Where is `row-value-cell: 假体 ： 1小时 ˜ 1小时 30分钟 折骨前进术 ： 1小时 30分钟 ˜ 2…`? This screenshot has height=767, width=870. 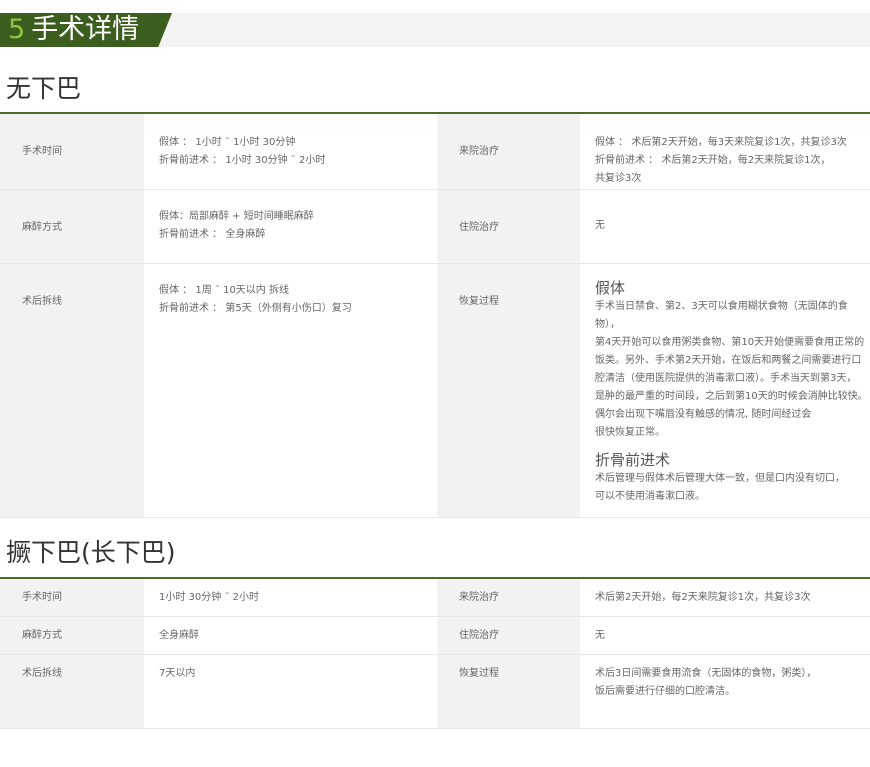 row-value-cell: 假体 ： 1小时 ˜ 1小时 30分钟 折骨前进术 ： 1小时 30分钟 ˜ 2… is located at coordinates (290, 152).